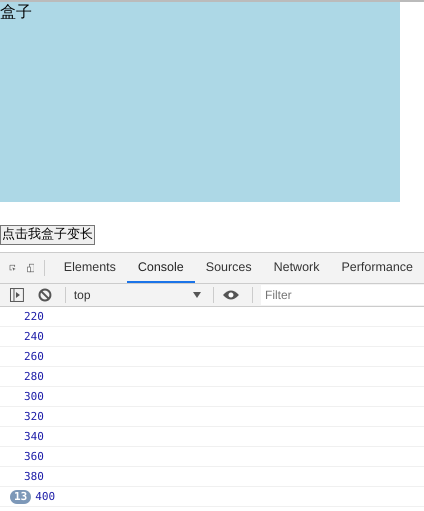 This screenshot has width=424, height=511. What do you see at coordinates (45, 496) in the screenshot?
I see `console-message: 400` at bounding box center [45, 496].